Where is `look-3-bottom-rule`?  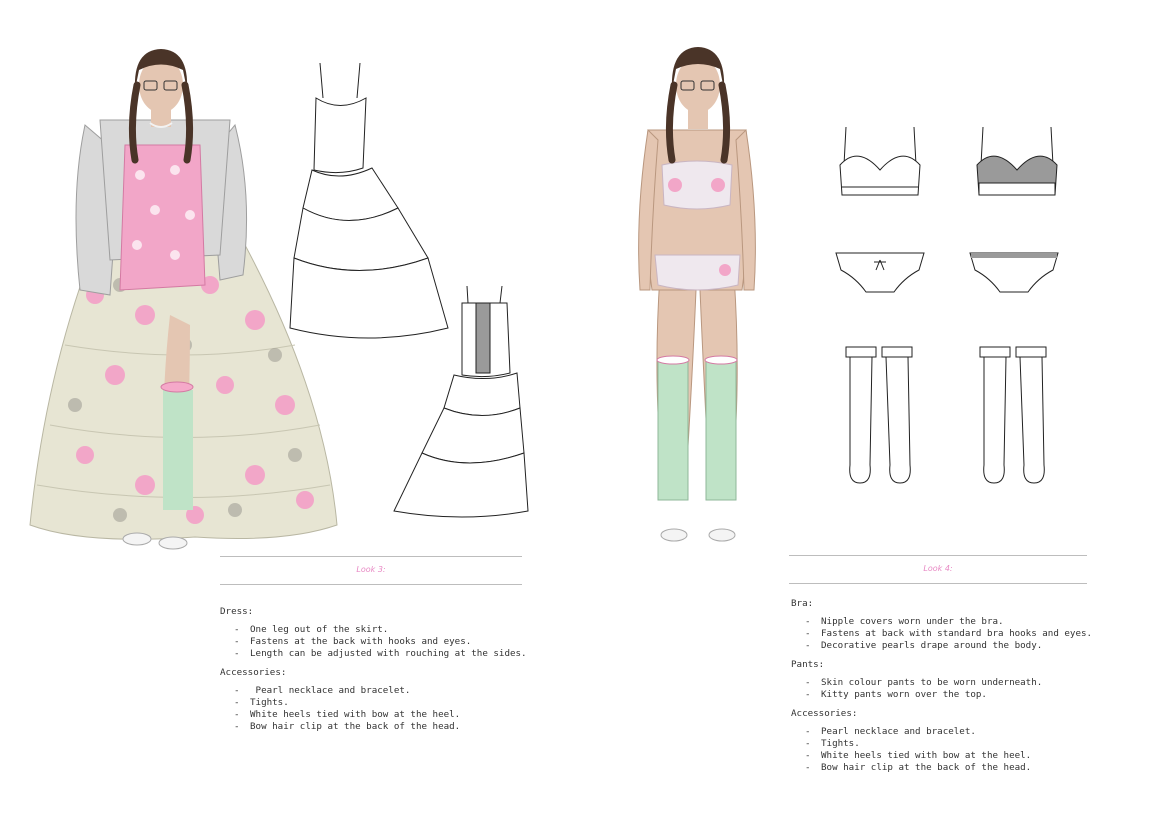 look-3-bottom-rule is located at coordinates (371, 584).